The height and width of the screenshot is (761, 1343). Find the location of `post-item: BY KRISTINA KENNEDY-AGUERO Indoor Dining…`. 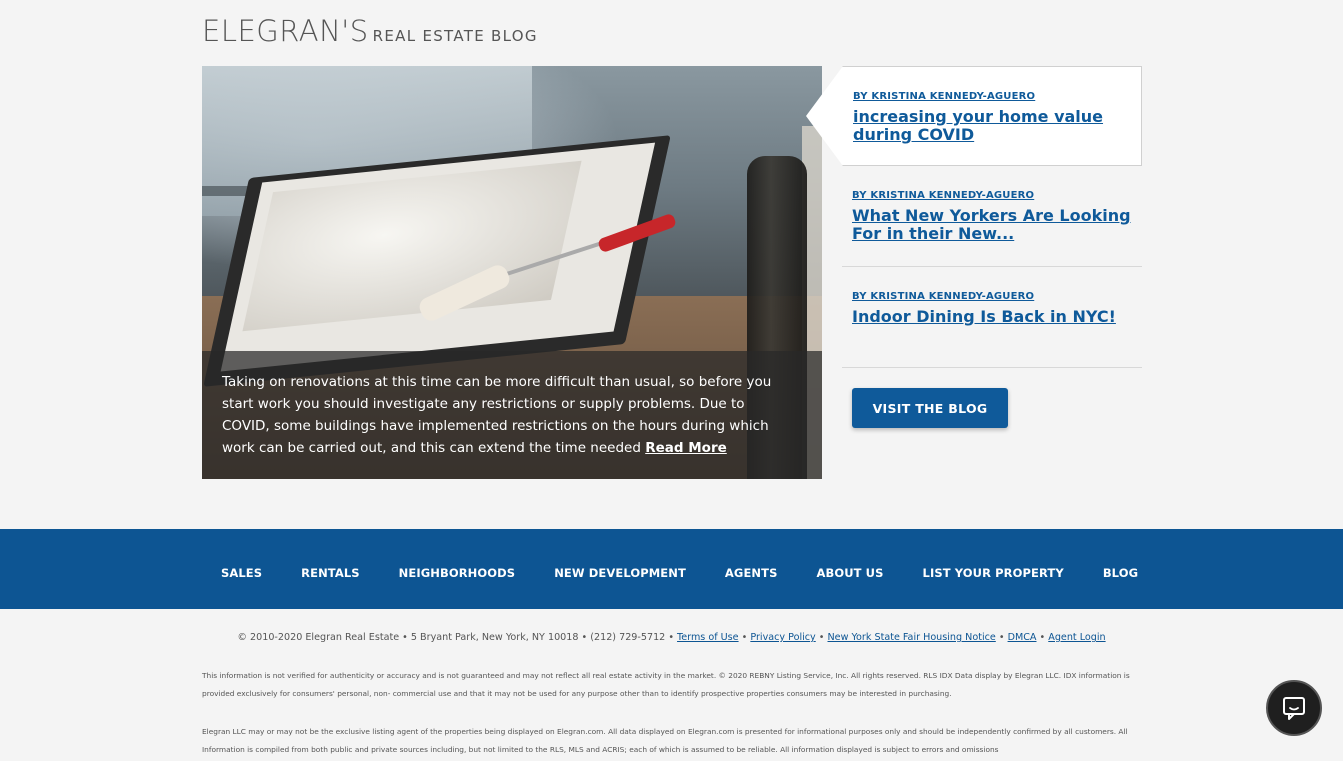

post-item: BY KRISTINA KENNEDY-AGUERO Indoor Dining… is located at coordinates (992, 317).